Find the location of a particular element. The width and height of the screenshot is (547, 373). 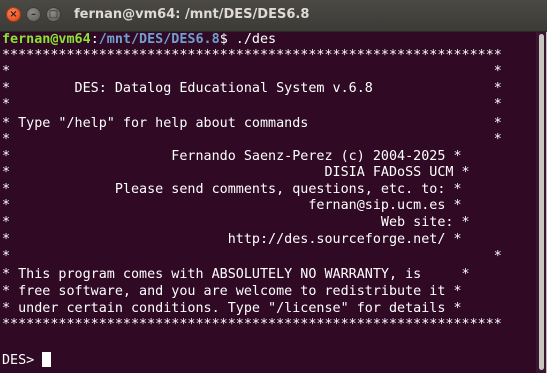

des-prompt-line: DES> is located at coordinates (27, 360).